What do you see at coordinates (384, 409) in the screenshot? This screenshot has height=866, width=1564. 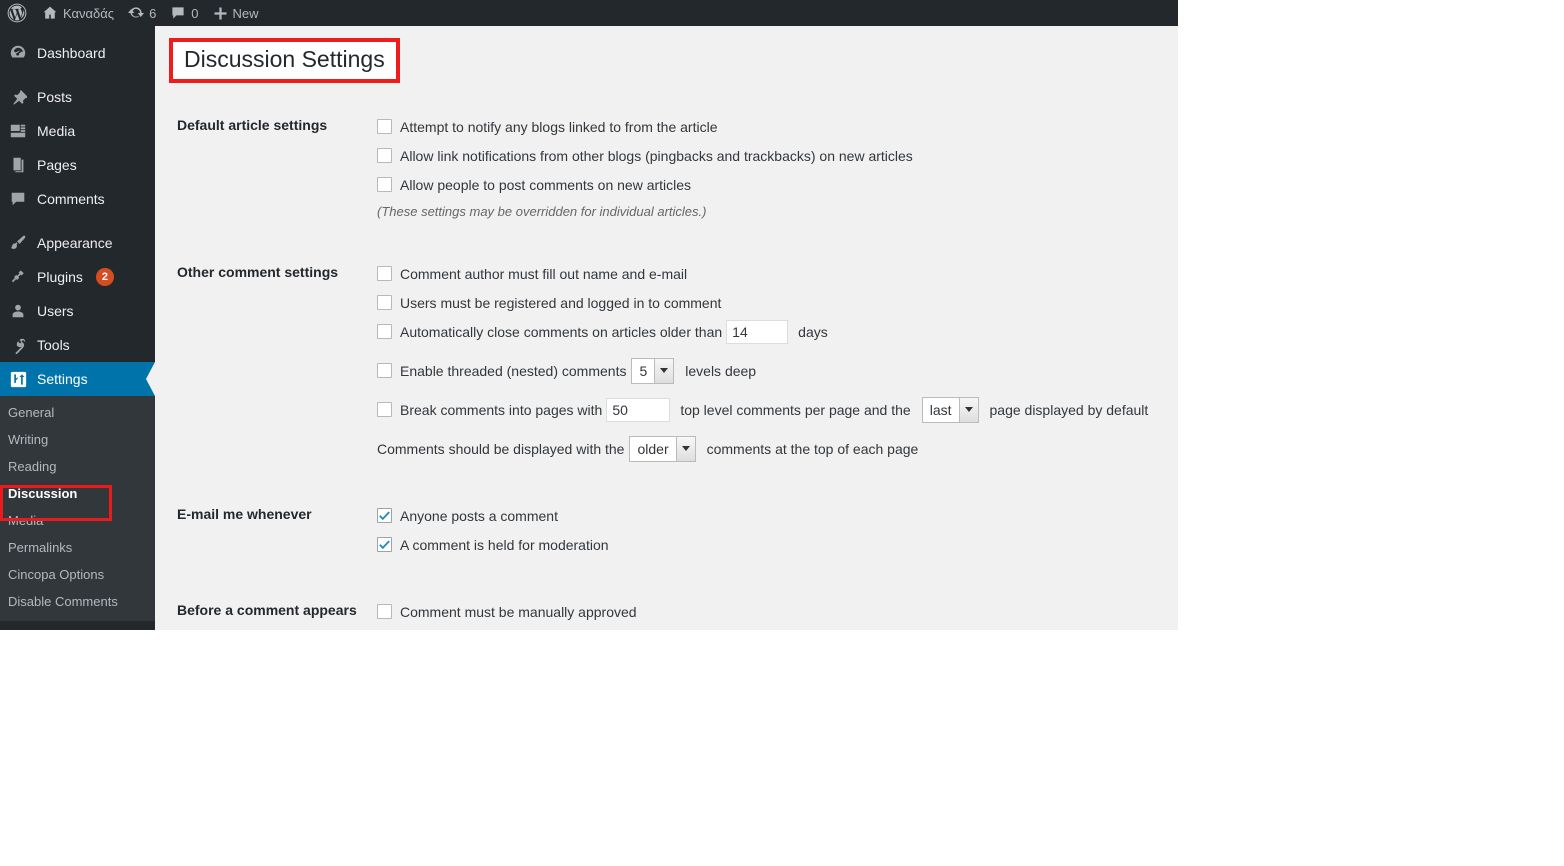 I see `checkbox-break-comments-pages` at bounding box center [384, 409].